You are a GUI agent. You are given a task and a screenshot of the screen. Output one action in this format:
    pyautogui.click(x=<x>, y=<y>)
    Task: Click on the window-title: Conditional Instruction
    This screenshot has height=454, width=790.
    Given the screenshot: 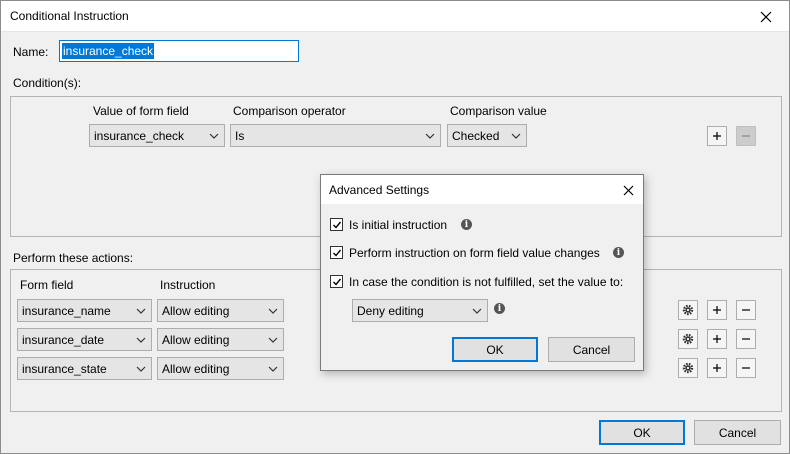 What is the action you would take?
    pyautogui.click(x=69, y=16)
    